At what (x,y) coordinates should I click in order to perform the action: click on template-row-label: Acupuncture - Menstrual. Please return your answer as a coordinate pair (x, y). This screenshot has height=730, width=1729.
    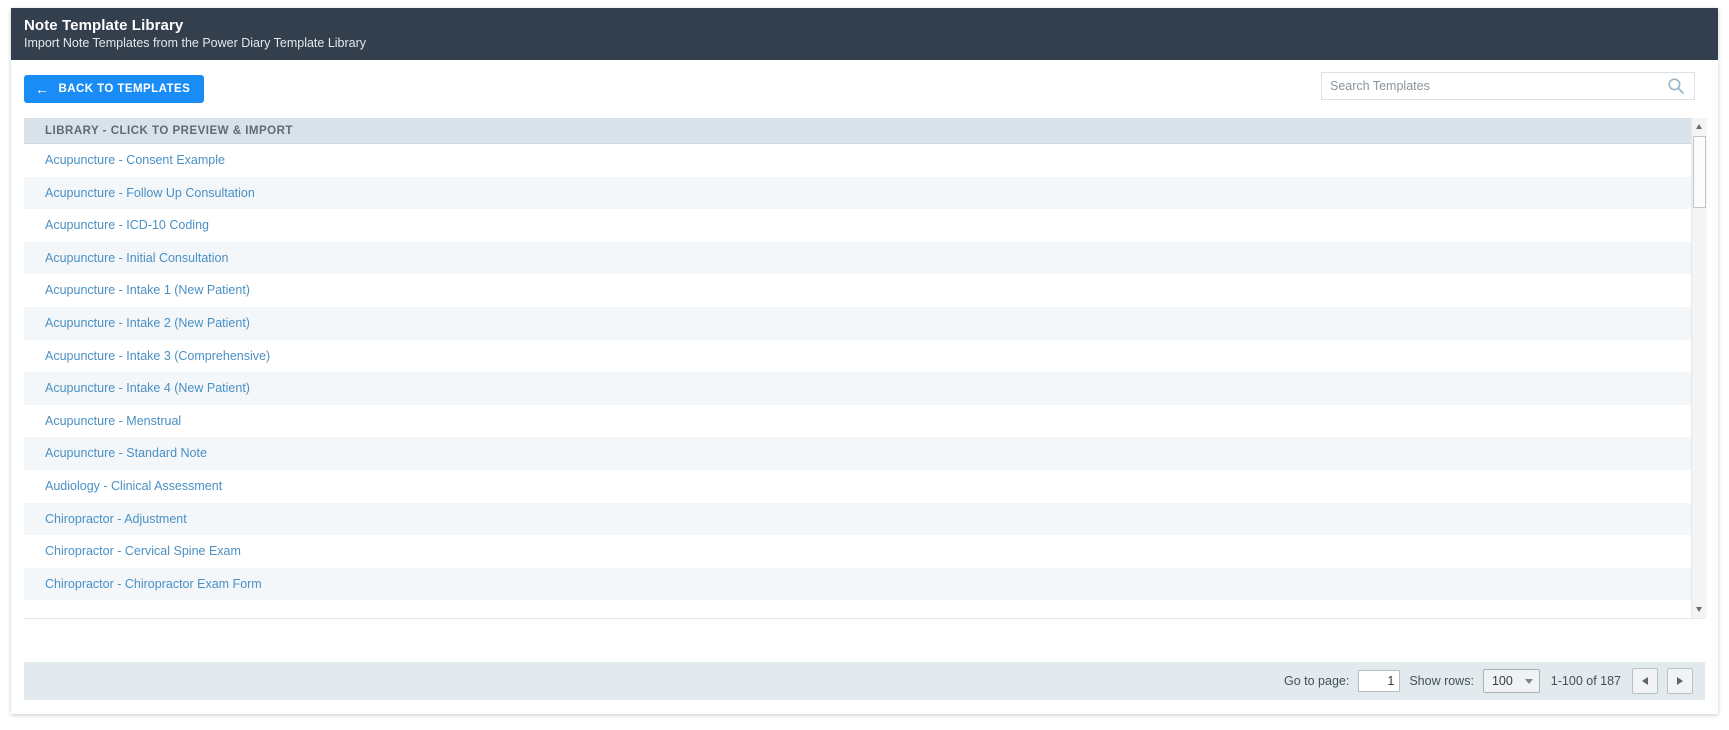
    Looking at the image, I should click on (113, 420).